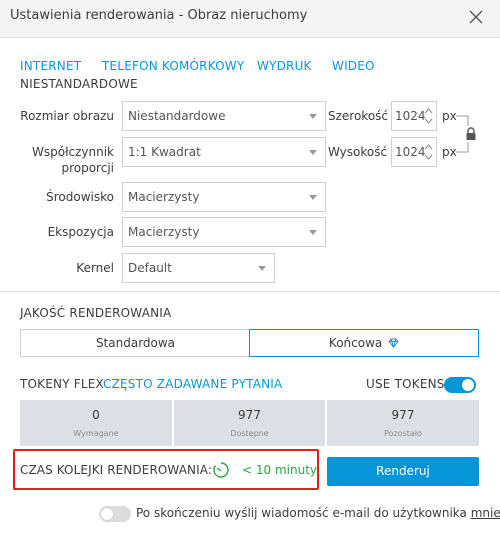 This screenshot has width=500, height=541. What do you see at coordinates (471, 134) in the screenshot?
I see `lock-icon` at bounding box center [471, 134].